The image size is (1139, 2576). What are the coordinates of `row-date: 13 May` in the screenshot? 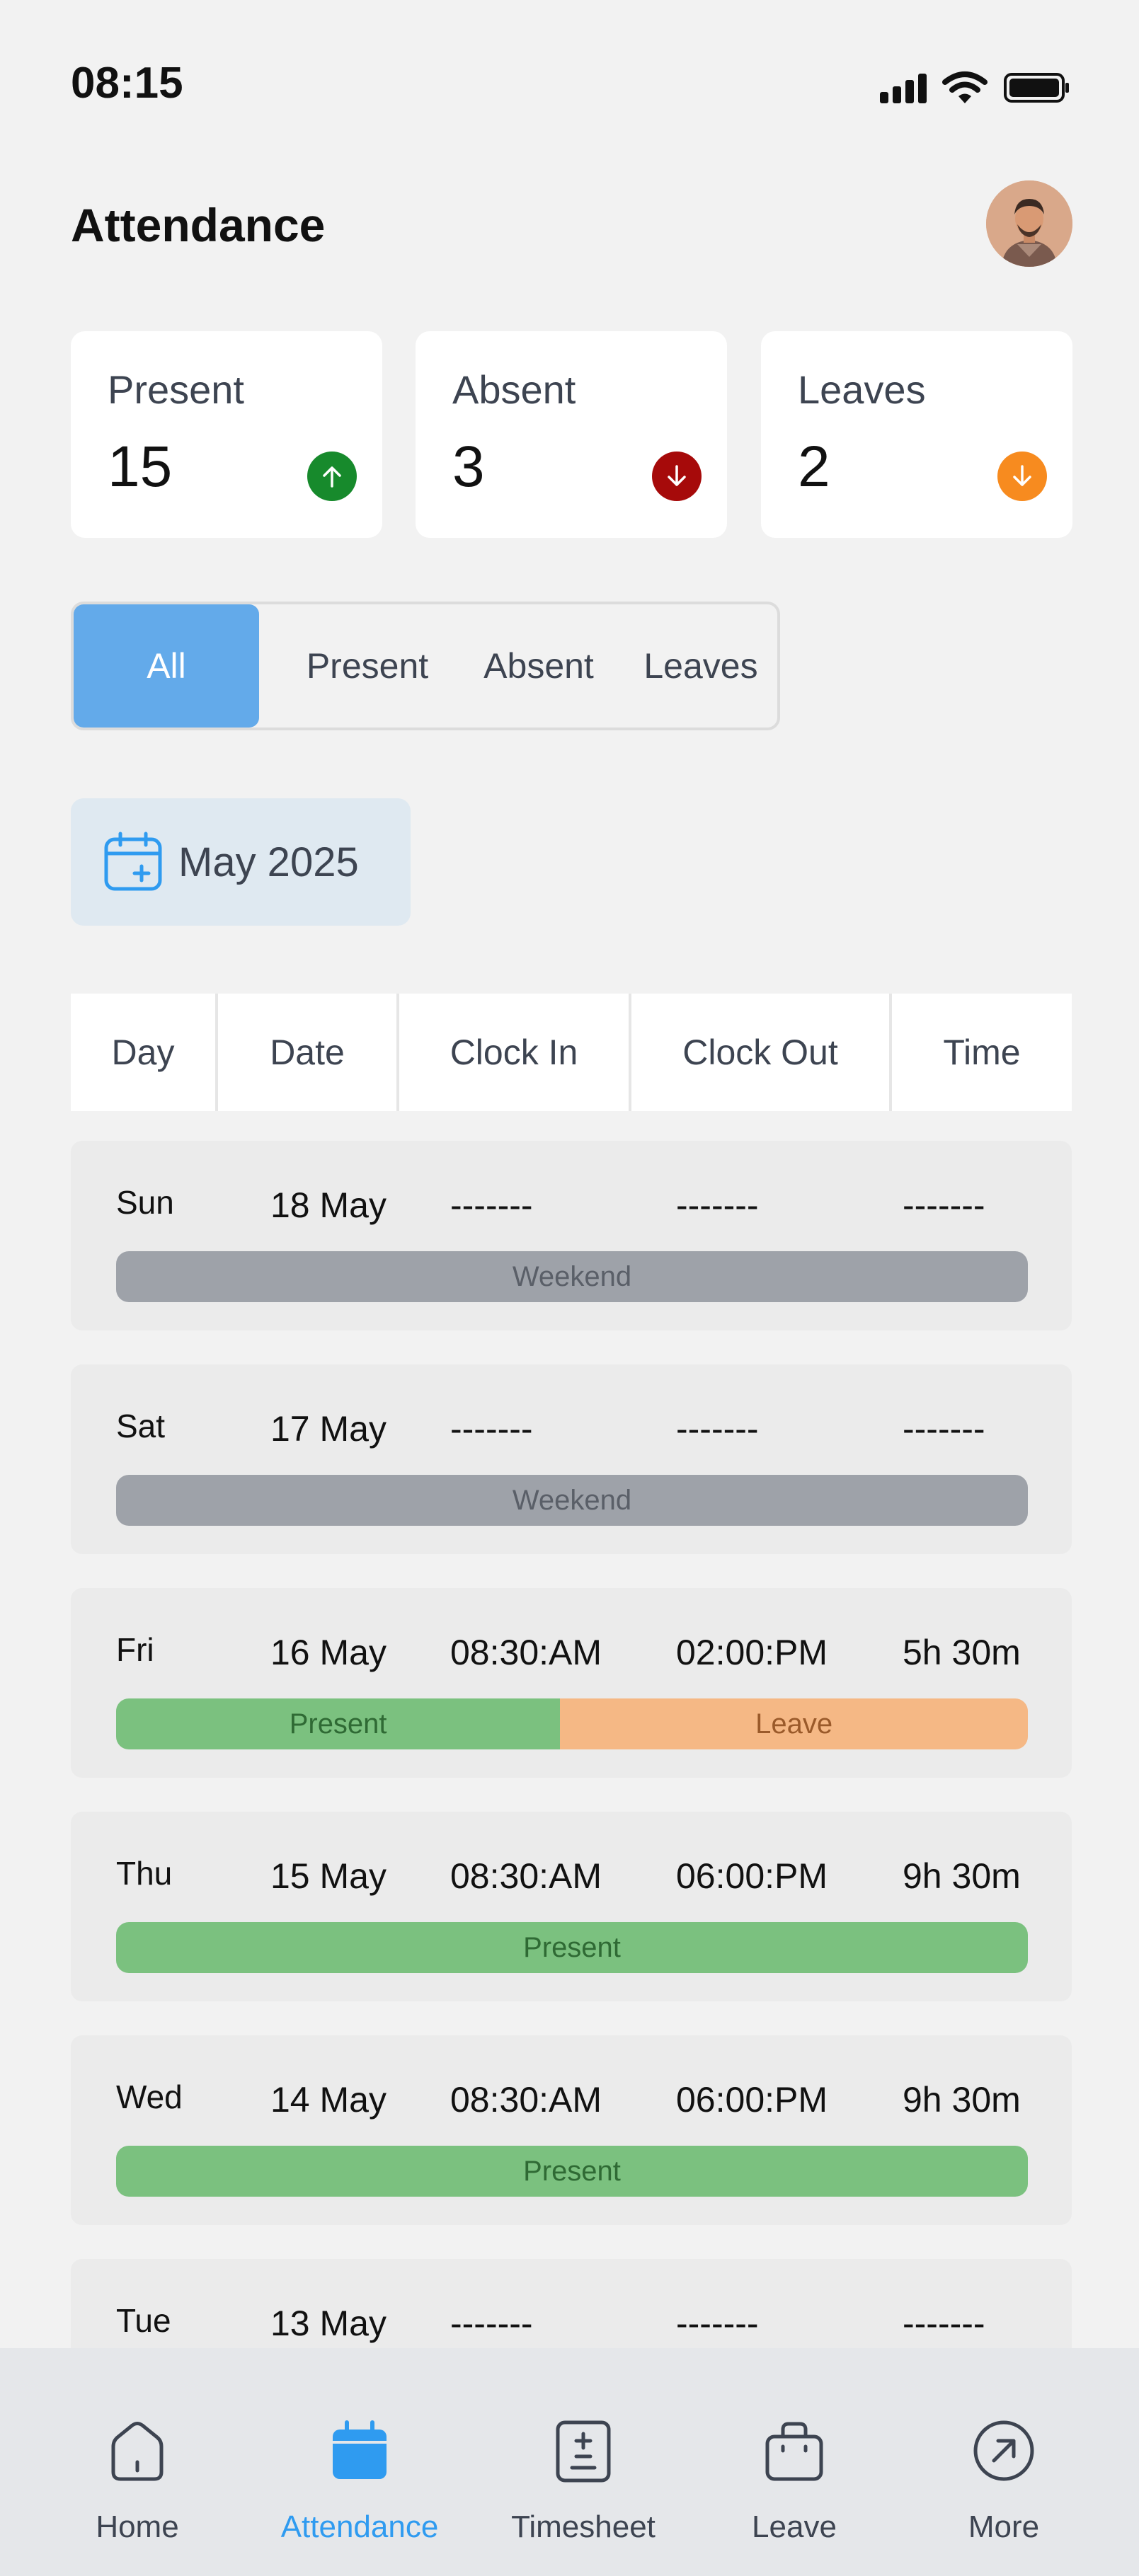 It's located at (328, 2323).